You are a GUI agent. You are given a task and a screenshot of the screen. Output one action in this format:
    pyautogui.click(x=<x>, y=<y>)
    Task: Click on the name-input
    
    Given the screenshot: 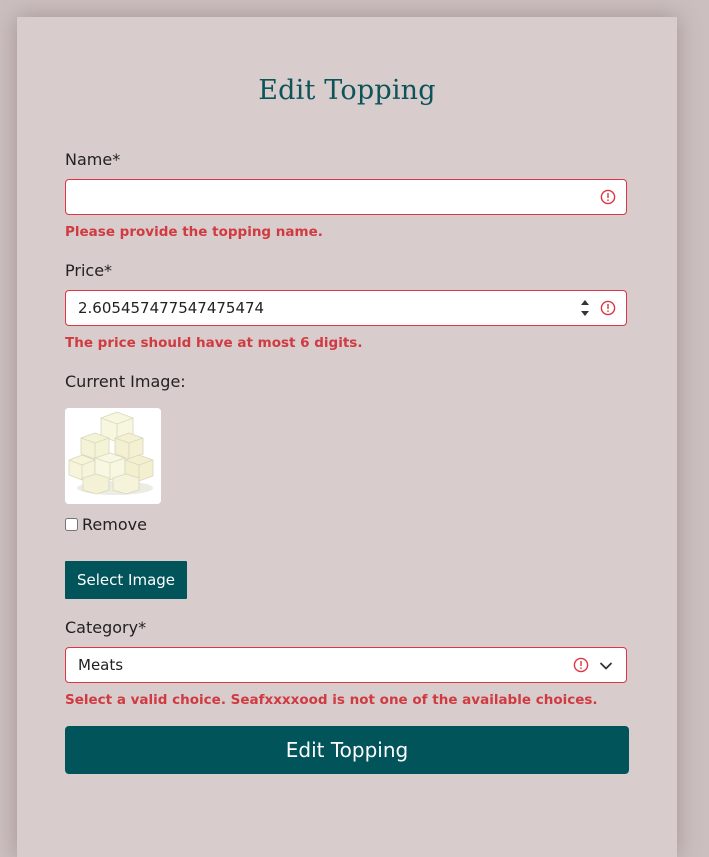 What is the action you would take?
    pyautogui.click(x=346, y=197)
    